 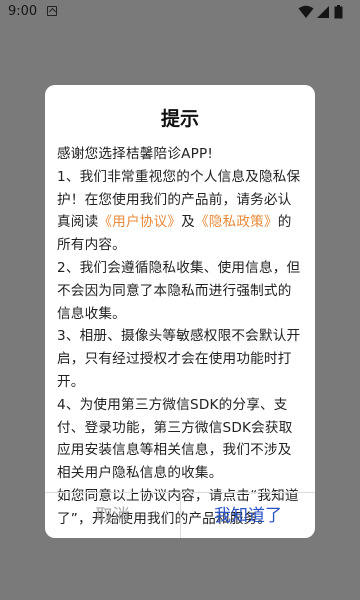 What do you see at coordinates (23, 11) in the screenshot?
I see `status-time: 9:00` at bounding box center [23, 11].